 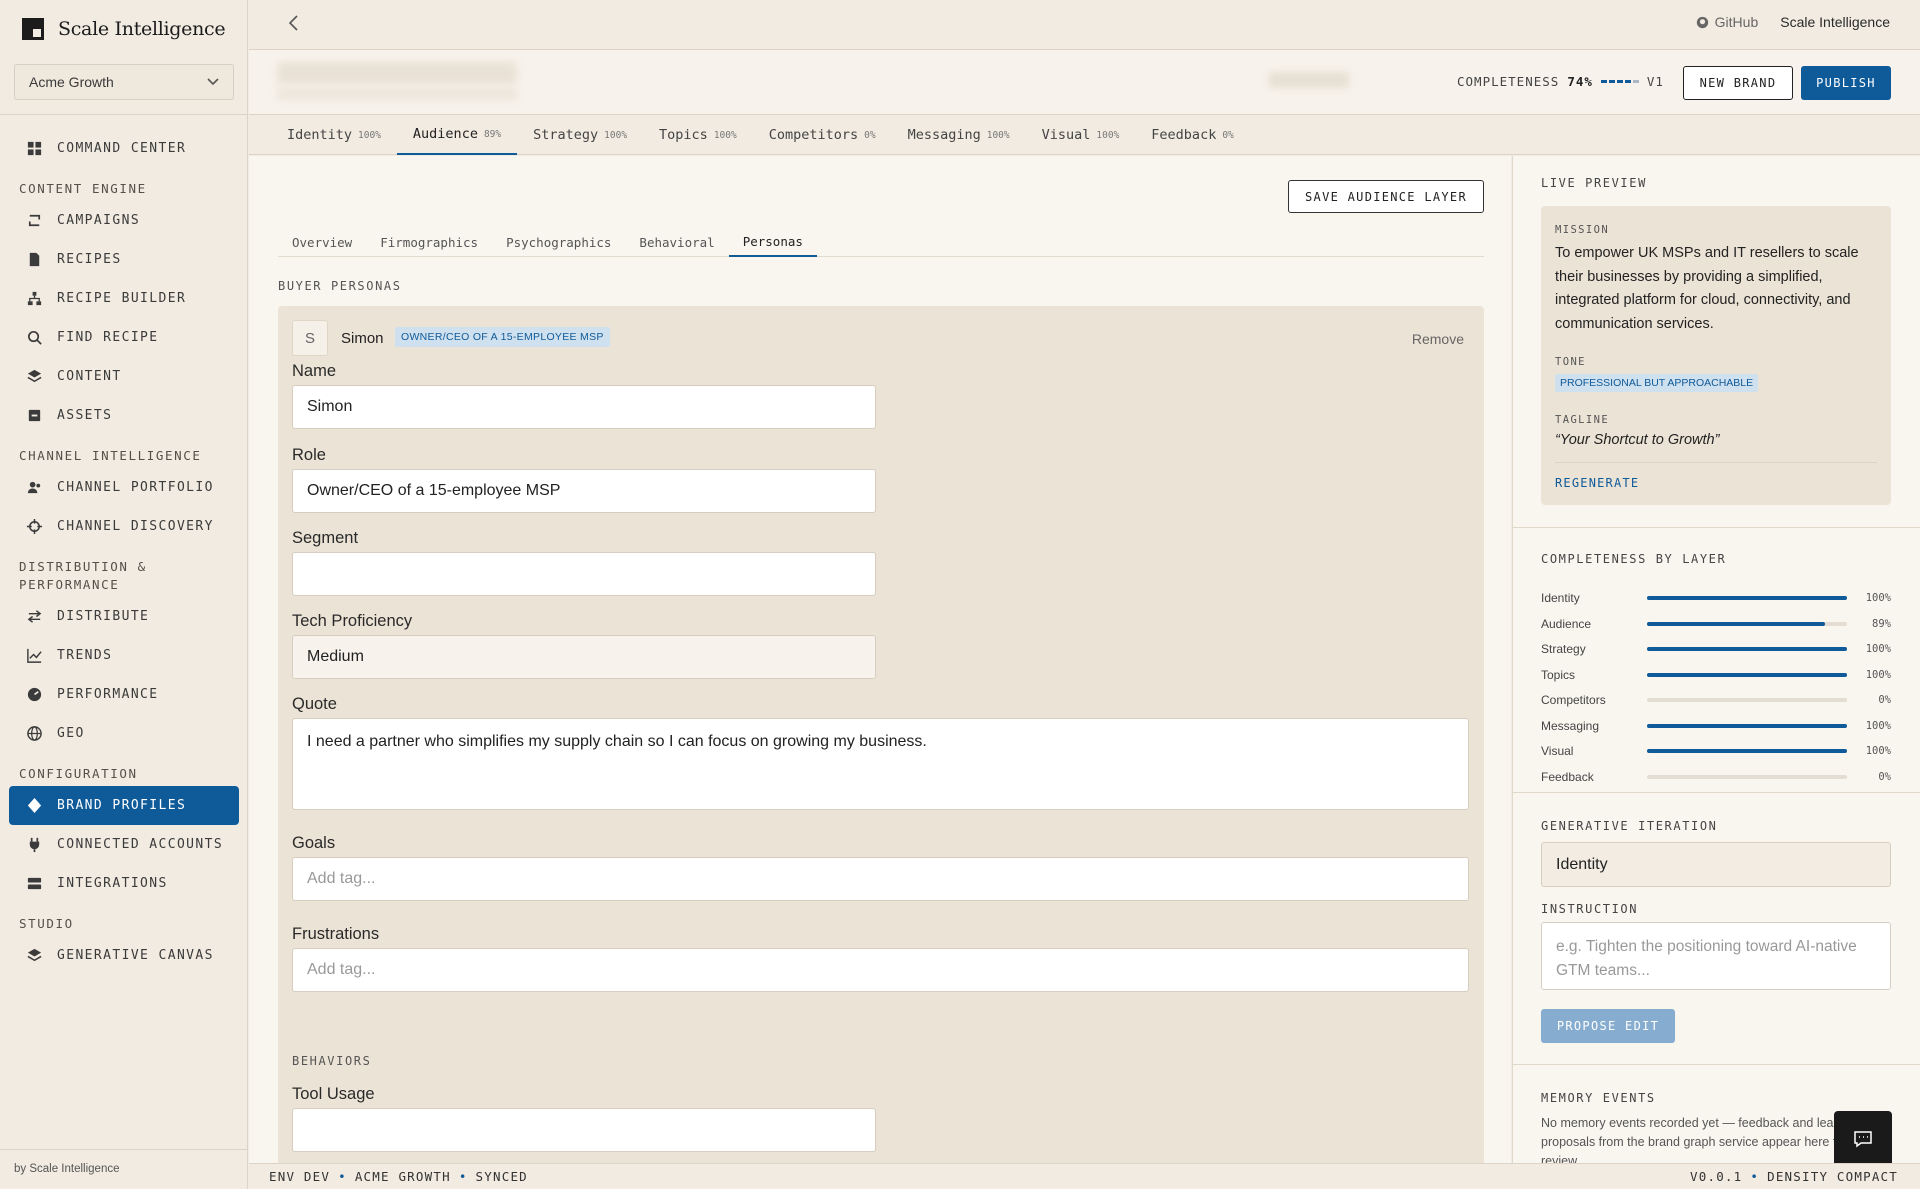 I want to click on tab-visual: Visual 100%, so click(x=1081, y=135).